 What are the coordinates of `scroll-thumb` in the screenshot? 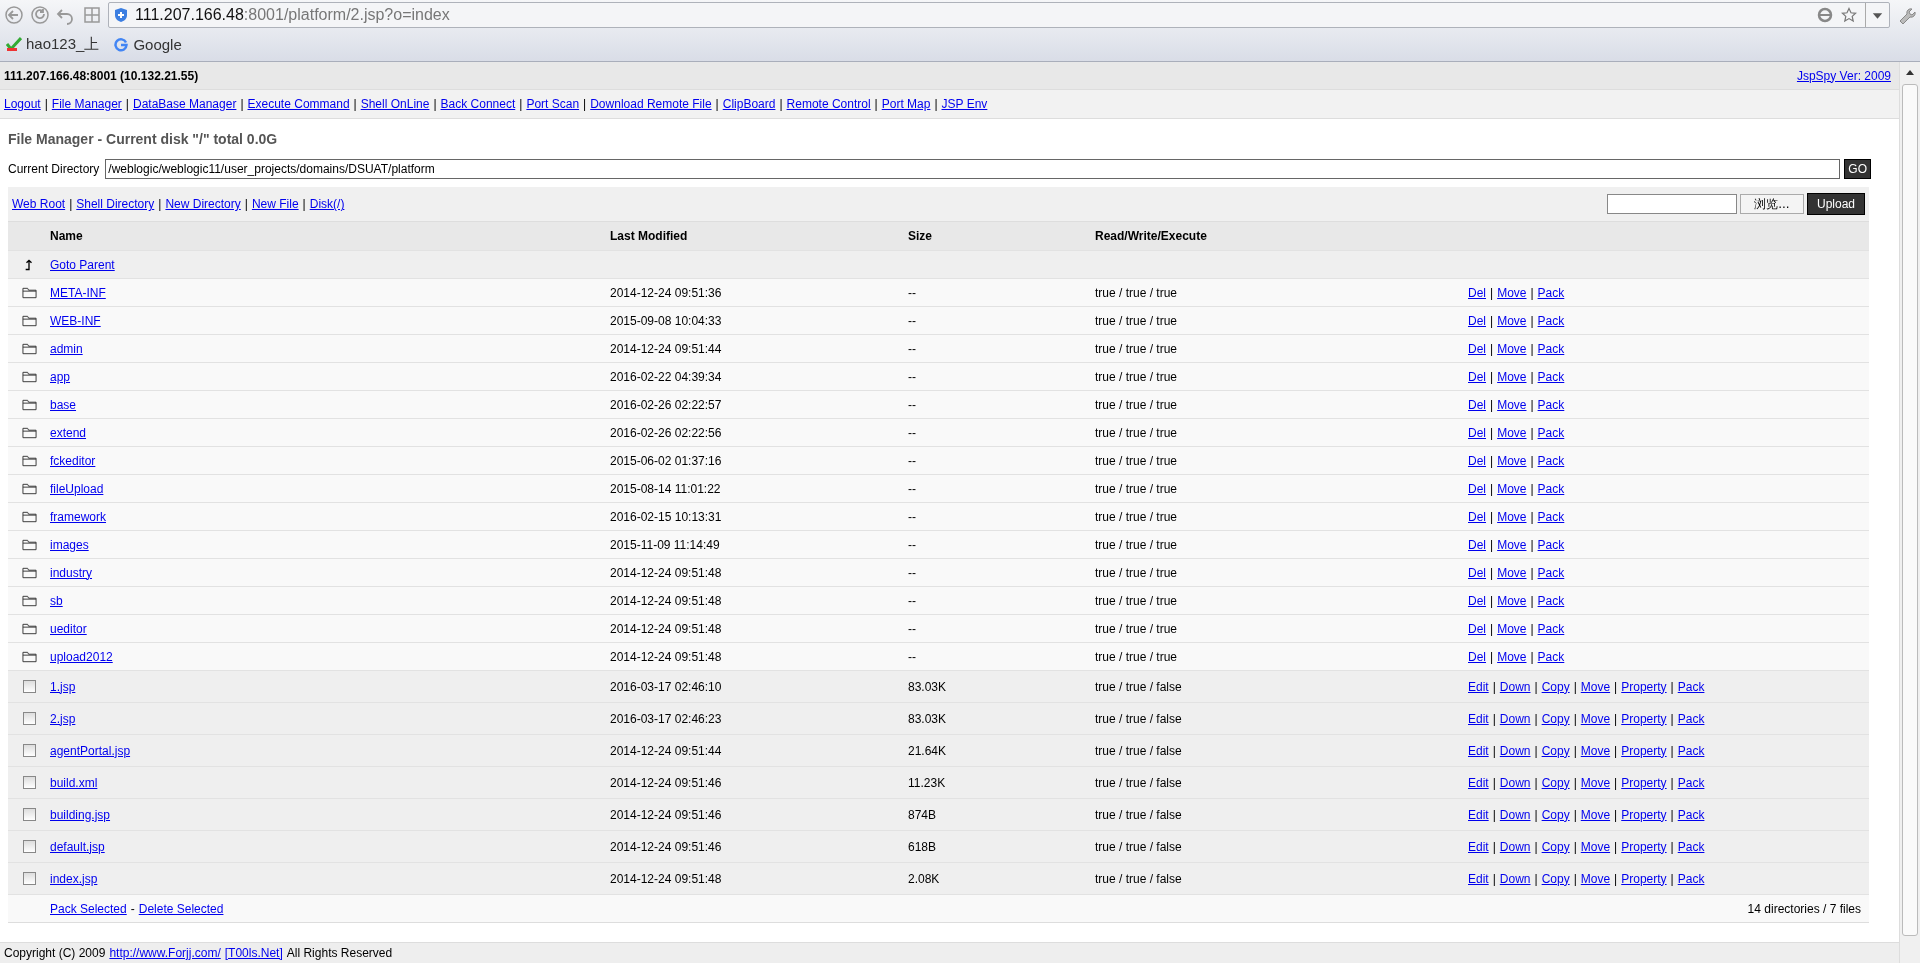 It's located at (1910, 510).